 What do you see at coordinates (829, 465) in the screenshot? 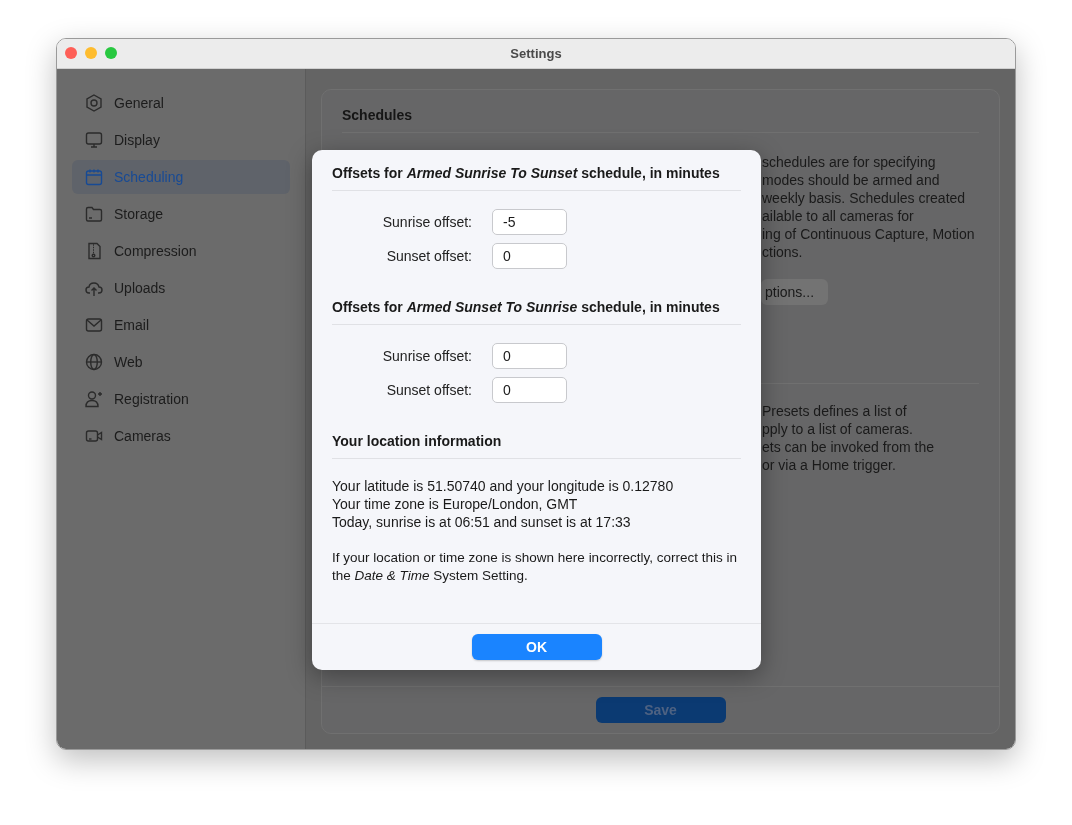
I see `description-text: or via a Home trigger.` at bounding box center [829, 465].